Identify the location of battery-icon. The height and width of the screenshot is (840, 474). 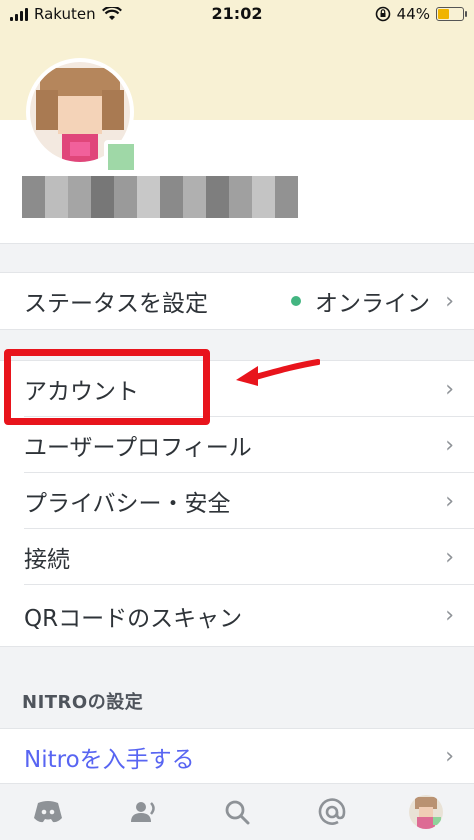
(451, 14).